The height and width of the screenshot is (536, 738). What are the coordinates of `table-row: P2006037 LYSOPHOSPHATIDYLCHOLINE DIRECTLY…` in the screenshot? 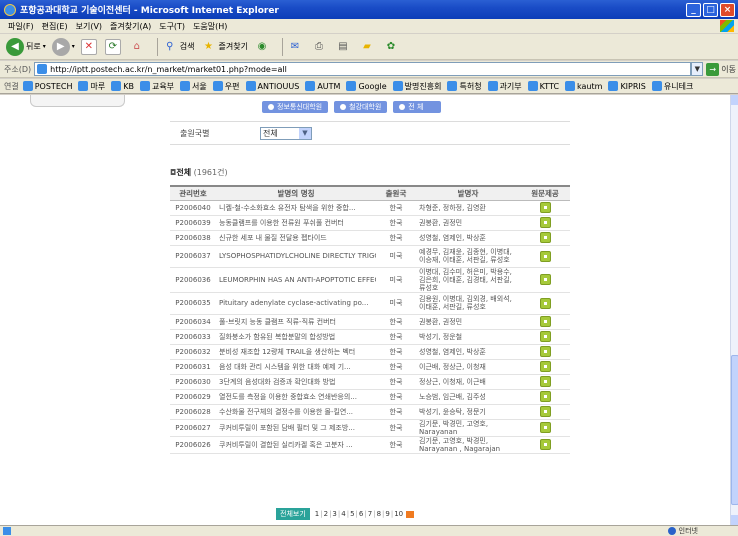 It's located at (370, 256).